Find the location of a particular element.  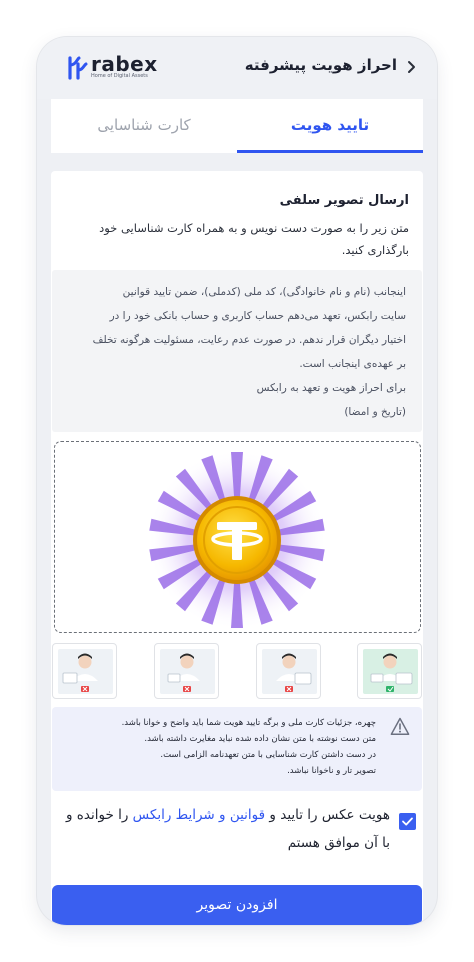

example-photo-valid is located at coordinates (389, 671).